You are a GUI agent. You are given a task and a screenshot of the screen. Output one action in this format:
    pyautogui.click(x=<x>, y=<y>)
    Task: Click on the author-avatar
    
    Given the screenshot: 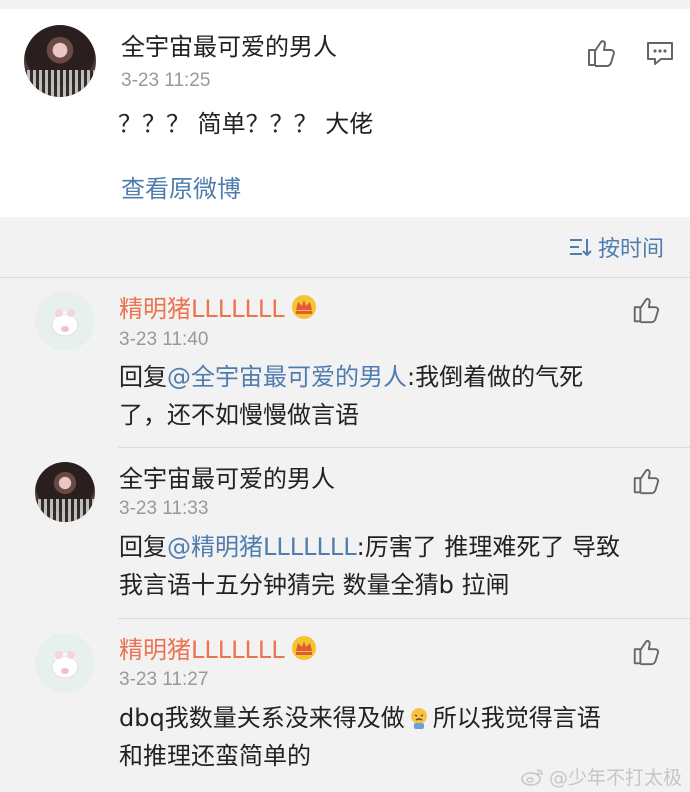 What is the action you would take?
    pyautogui.click(x=60, y=61)
    